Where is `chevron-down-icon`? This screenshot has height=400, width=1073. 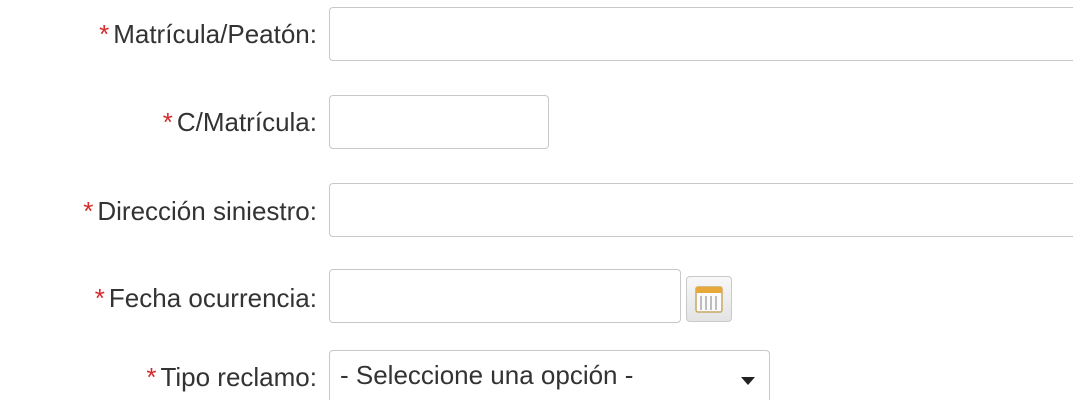 chevron-down-icon is located at coordinates (748, 381).